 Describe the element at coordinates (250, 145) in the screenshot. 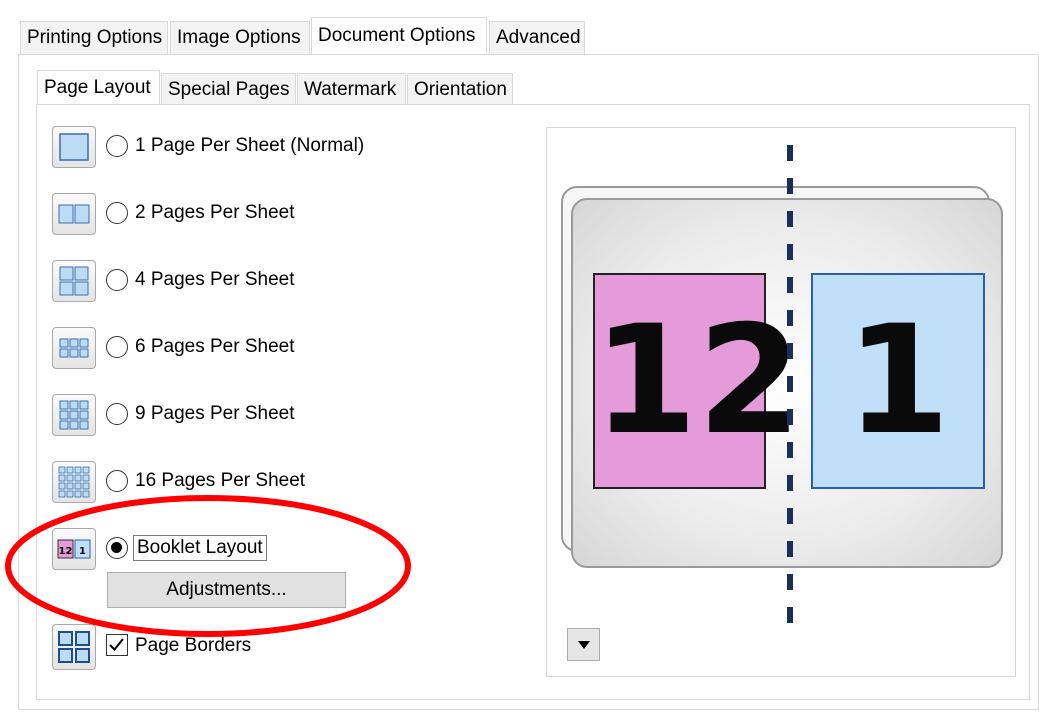

I see `label-1-page-per-sheet: 1 Page Per Sheet (Normal)` at that location.